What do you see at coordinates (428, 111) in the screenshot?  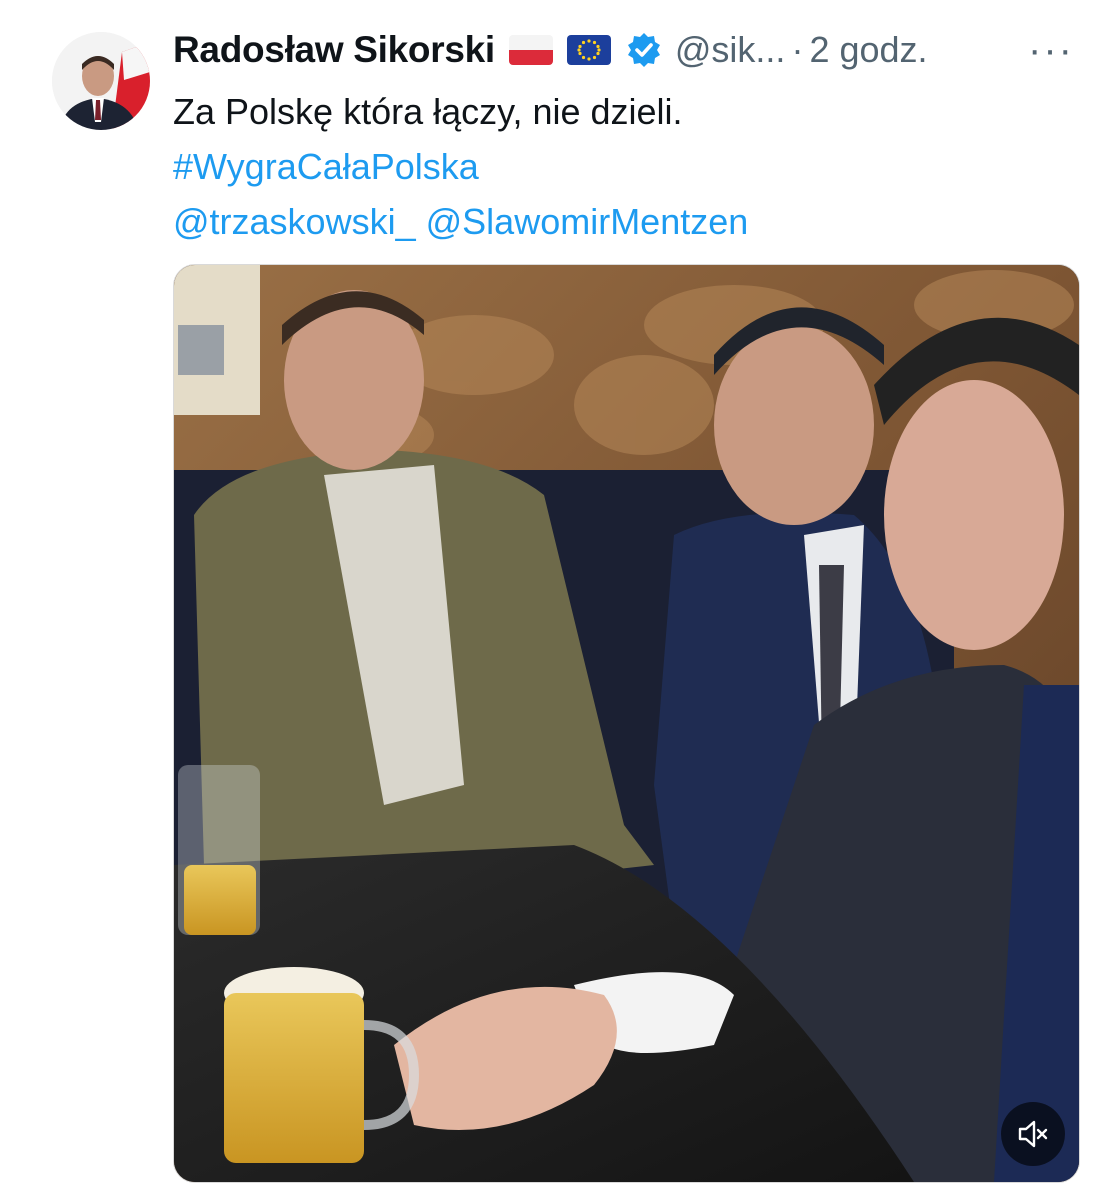 I see `tweet-text-line: Za Polskę która łączy, nie dzieli.` at bounding box center [428, 111].